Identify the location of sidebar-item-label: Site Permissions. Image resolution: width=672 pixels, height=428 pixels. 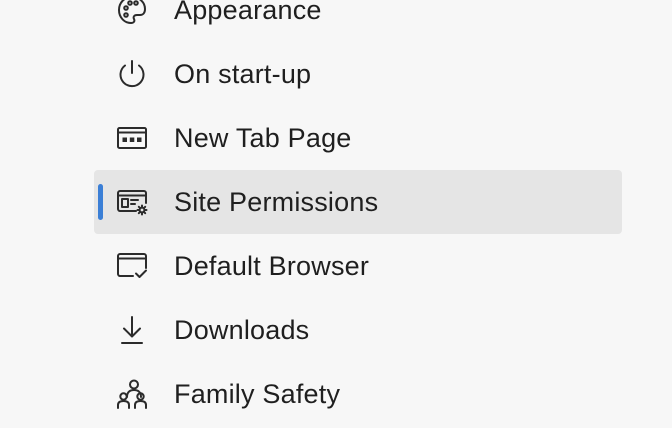
(276, 202).